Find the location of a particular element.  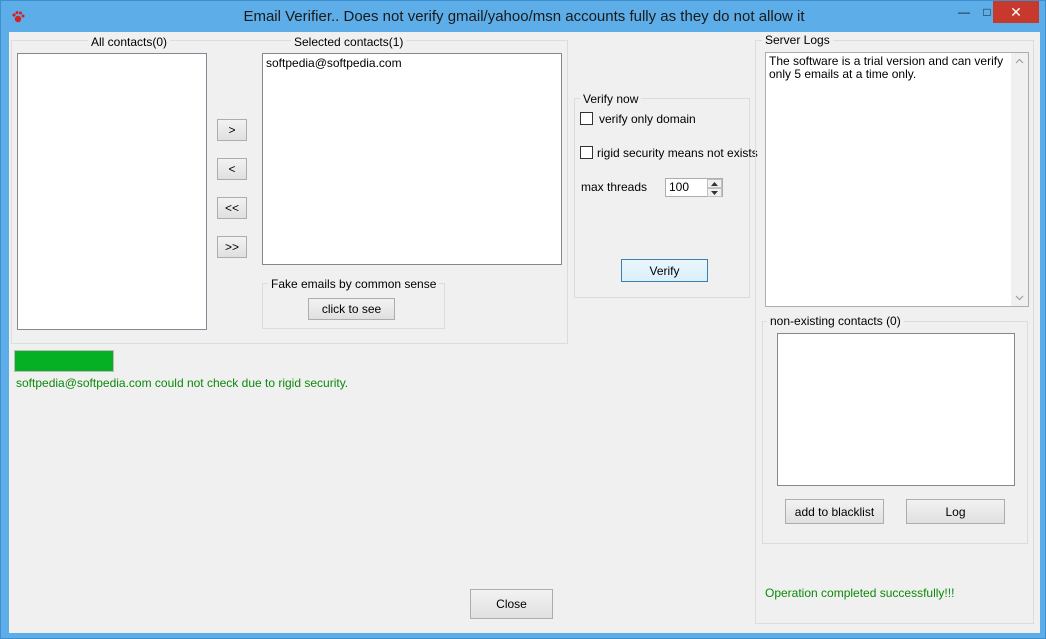

scroll-up-icon is located at coordinates (1019, 61).